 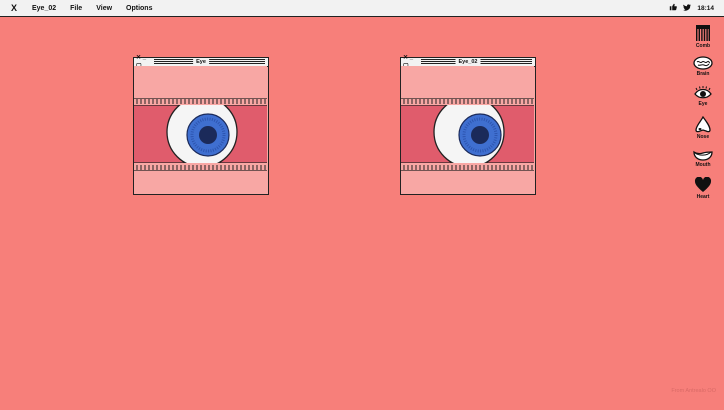 What do you see at coordinates (104, 8) in the screenshot?
I see `menu-view: View` at bounding box center [104, 8].